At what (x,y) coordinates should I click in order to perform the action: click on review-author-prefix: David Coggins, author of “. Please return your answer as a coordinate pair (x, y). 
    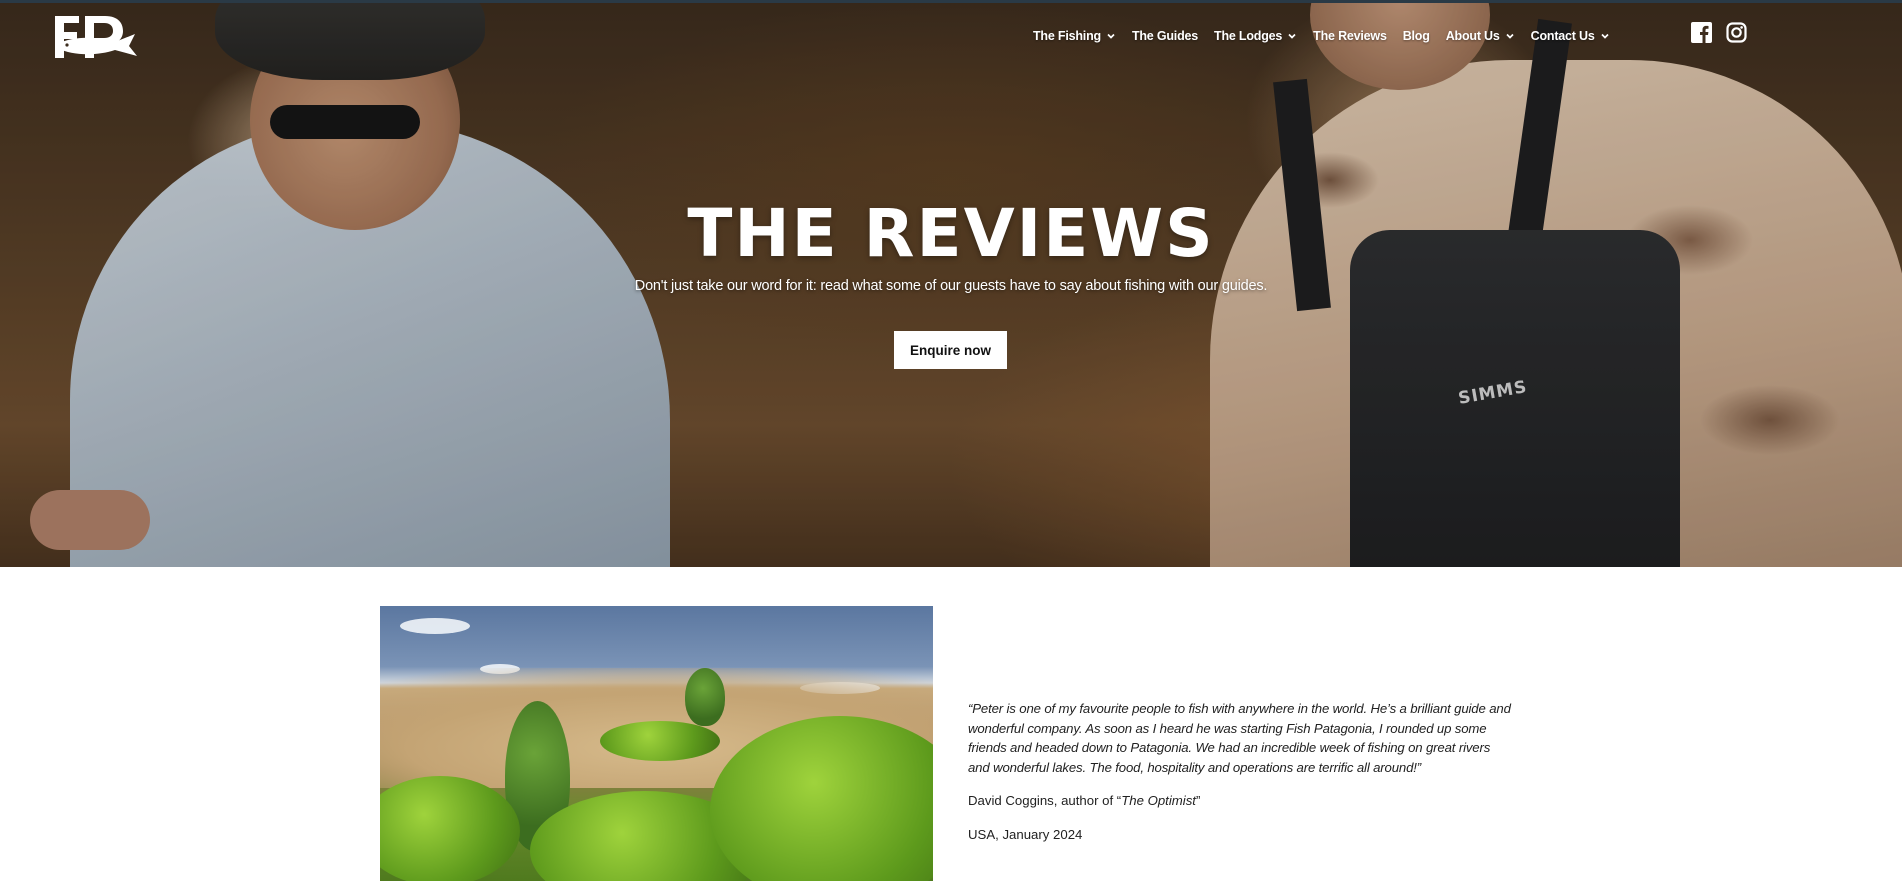
    Looking at the image, I should click on (1045, 800).